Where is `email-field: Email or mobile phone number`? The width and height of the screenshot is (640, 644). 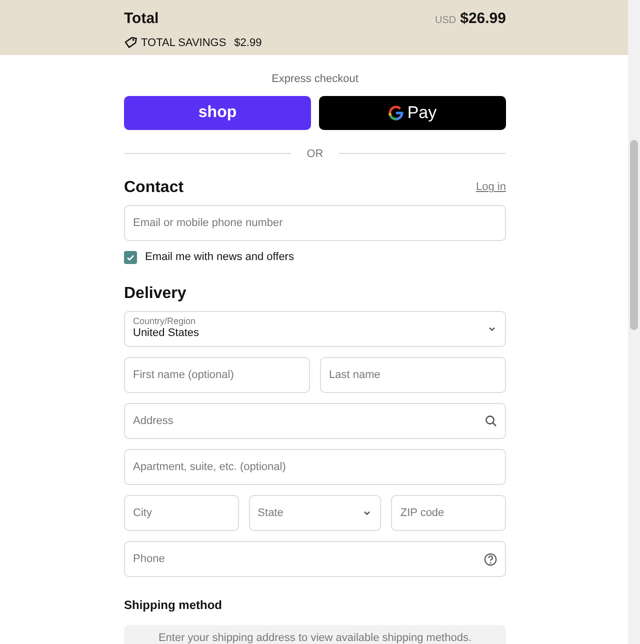 email-field: Email or mobile phone number is located at coordinates (315, 223).